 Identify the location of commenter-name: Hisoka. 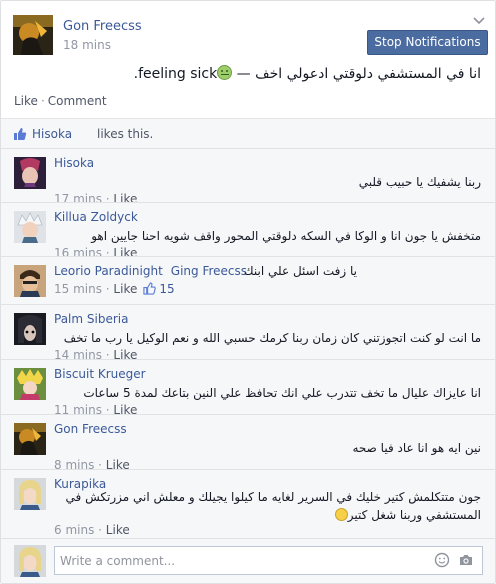
(74, 163).